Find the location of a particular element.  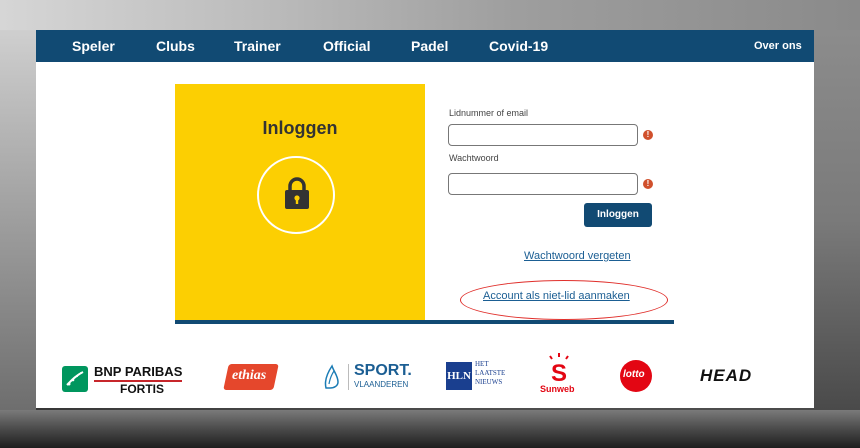

nav-item-trainer: Trainer is located at coordinates (257, 46).